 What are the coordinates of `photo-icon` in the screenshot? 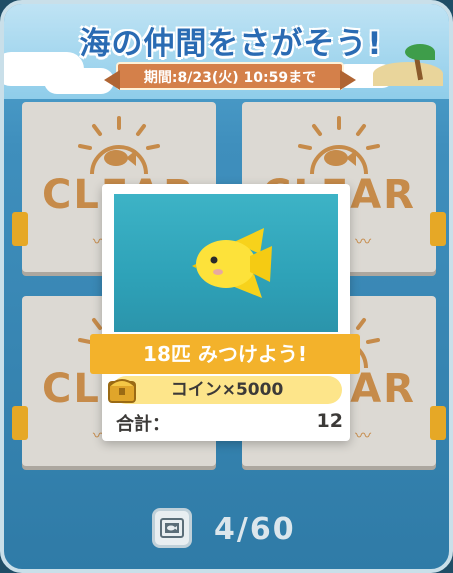 It's located at (172, 528).